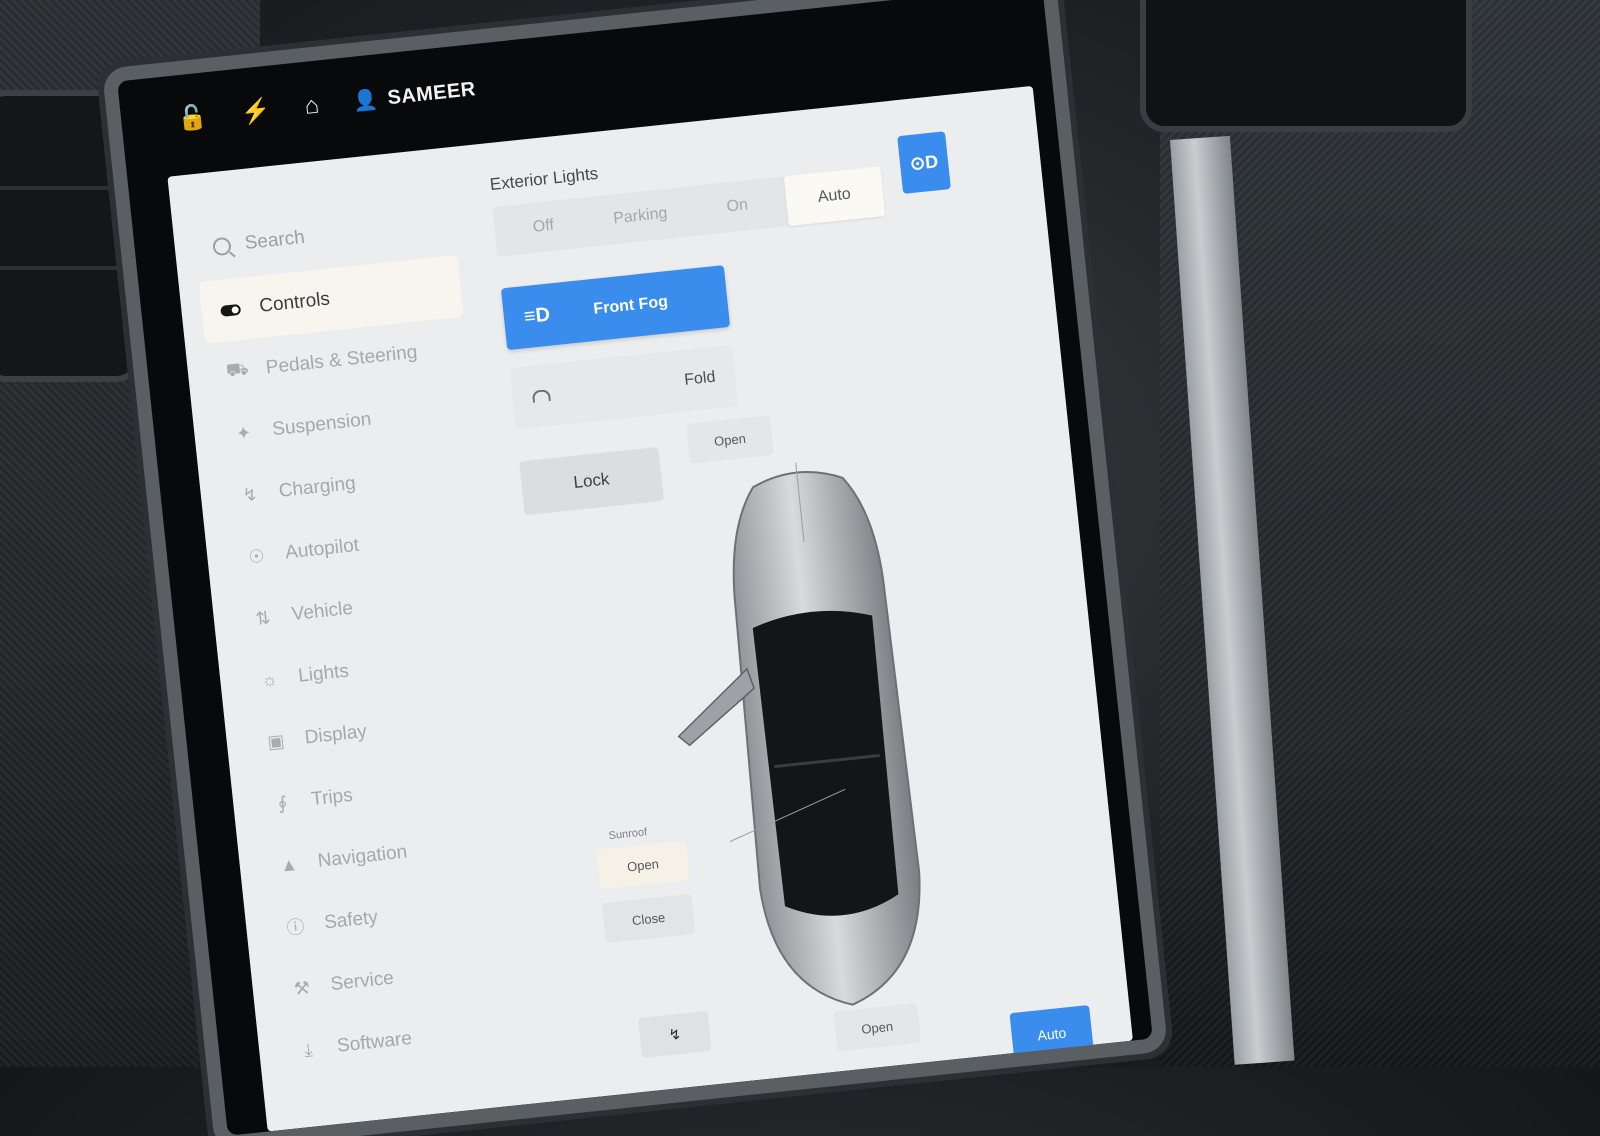 The width and height of the screenshot is (1600, 1136). Describe the element at coordinates (335, 735) in the screenshot. I see `sidebar-item-label: Display` at that location.